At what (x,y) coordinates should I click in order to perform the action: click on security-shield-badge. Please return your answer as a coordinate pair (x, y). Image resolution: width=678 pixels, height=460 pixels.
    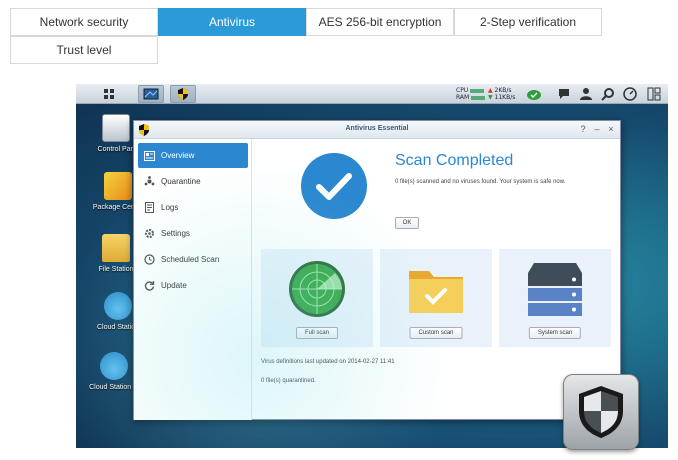
    Looking at the image, I should click on (601, 412).